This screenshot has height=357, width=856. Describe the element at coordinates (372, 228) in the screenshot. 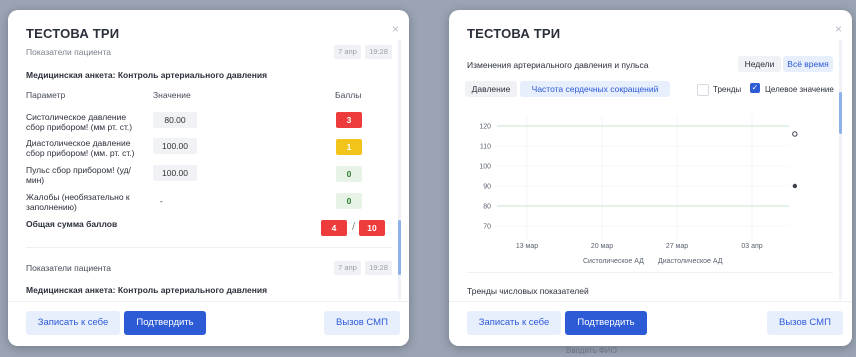

I see `max-score-badge: 10` at that location.